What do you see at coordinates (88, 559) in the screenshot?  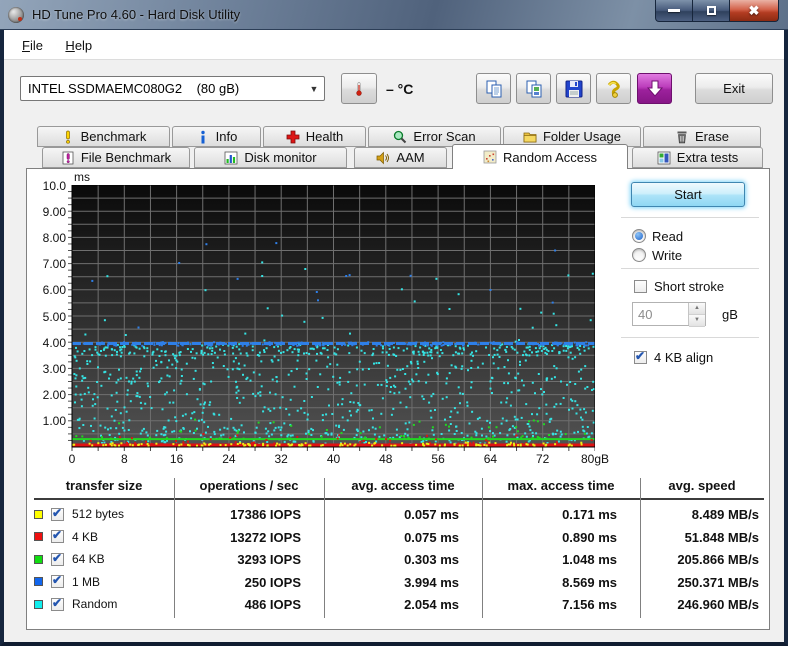 I see `series-label: 64 KB` at bounding box center [88, 559].